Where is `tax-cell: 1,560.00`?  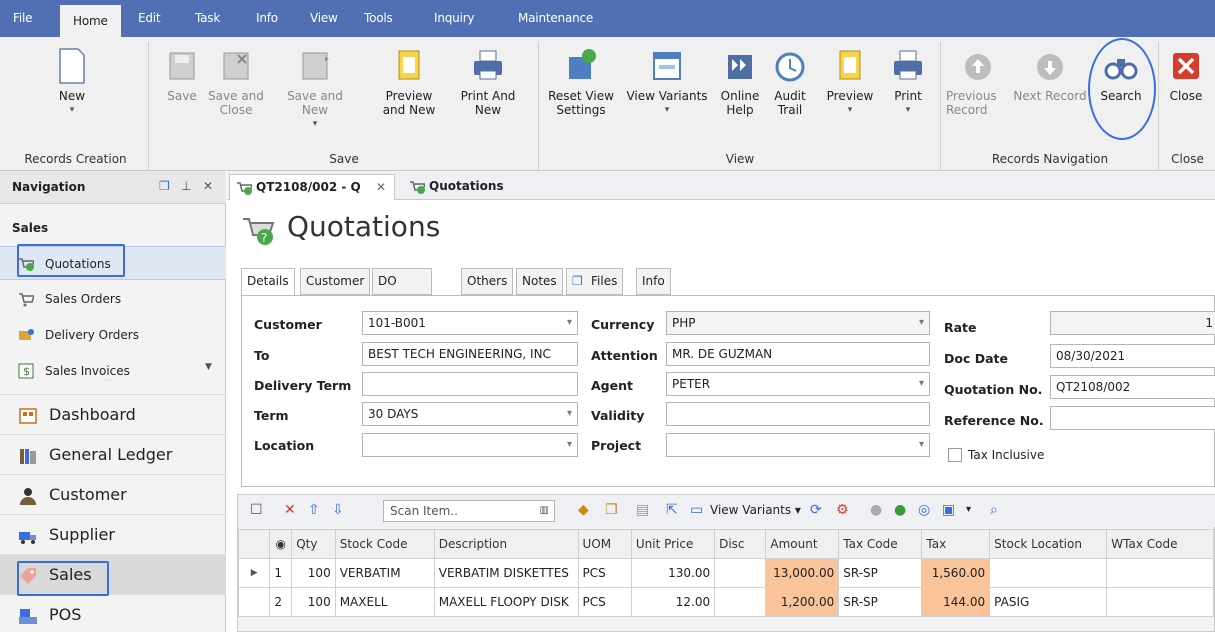 tax-cell: 1,560.00 is located at coordinates (956, 573).